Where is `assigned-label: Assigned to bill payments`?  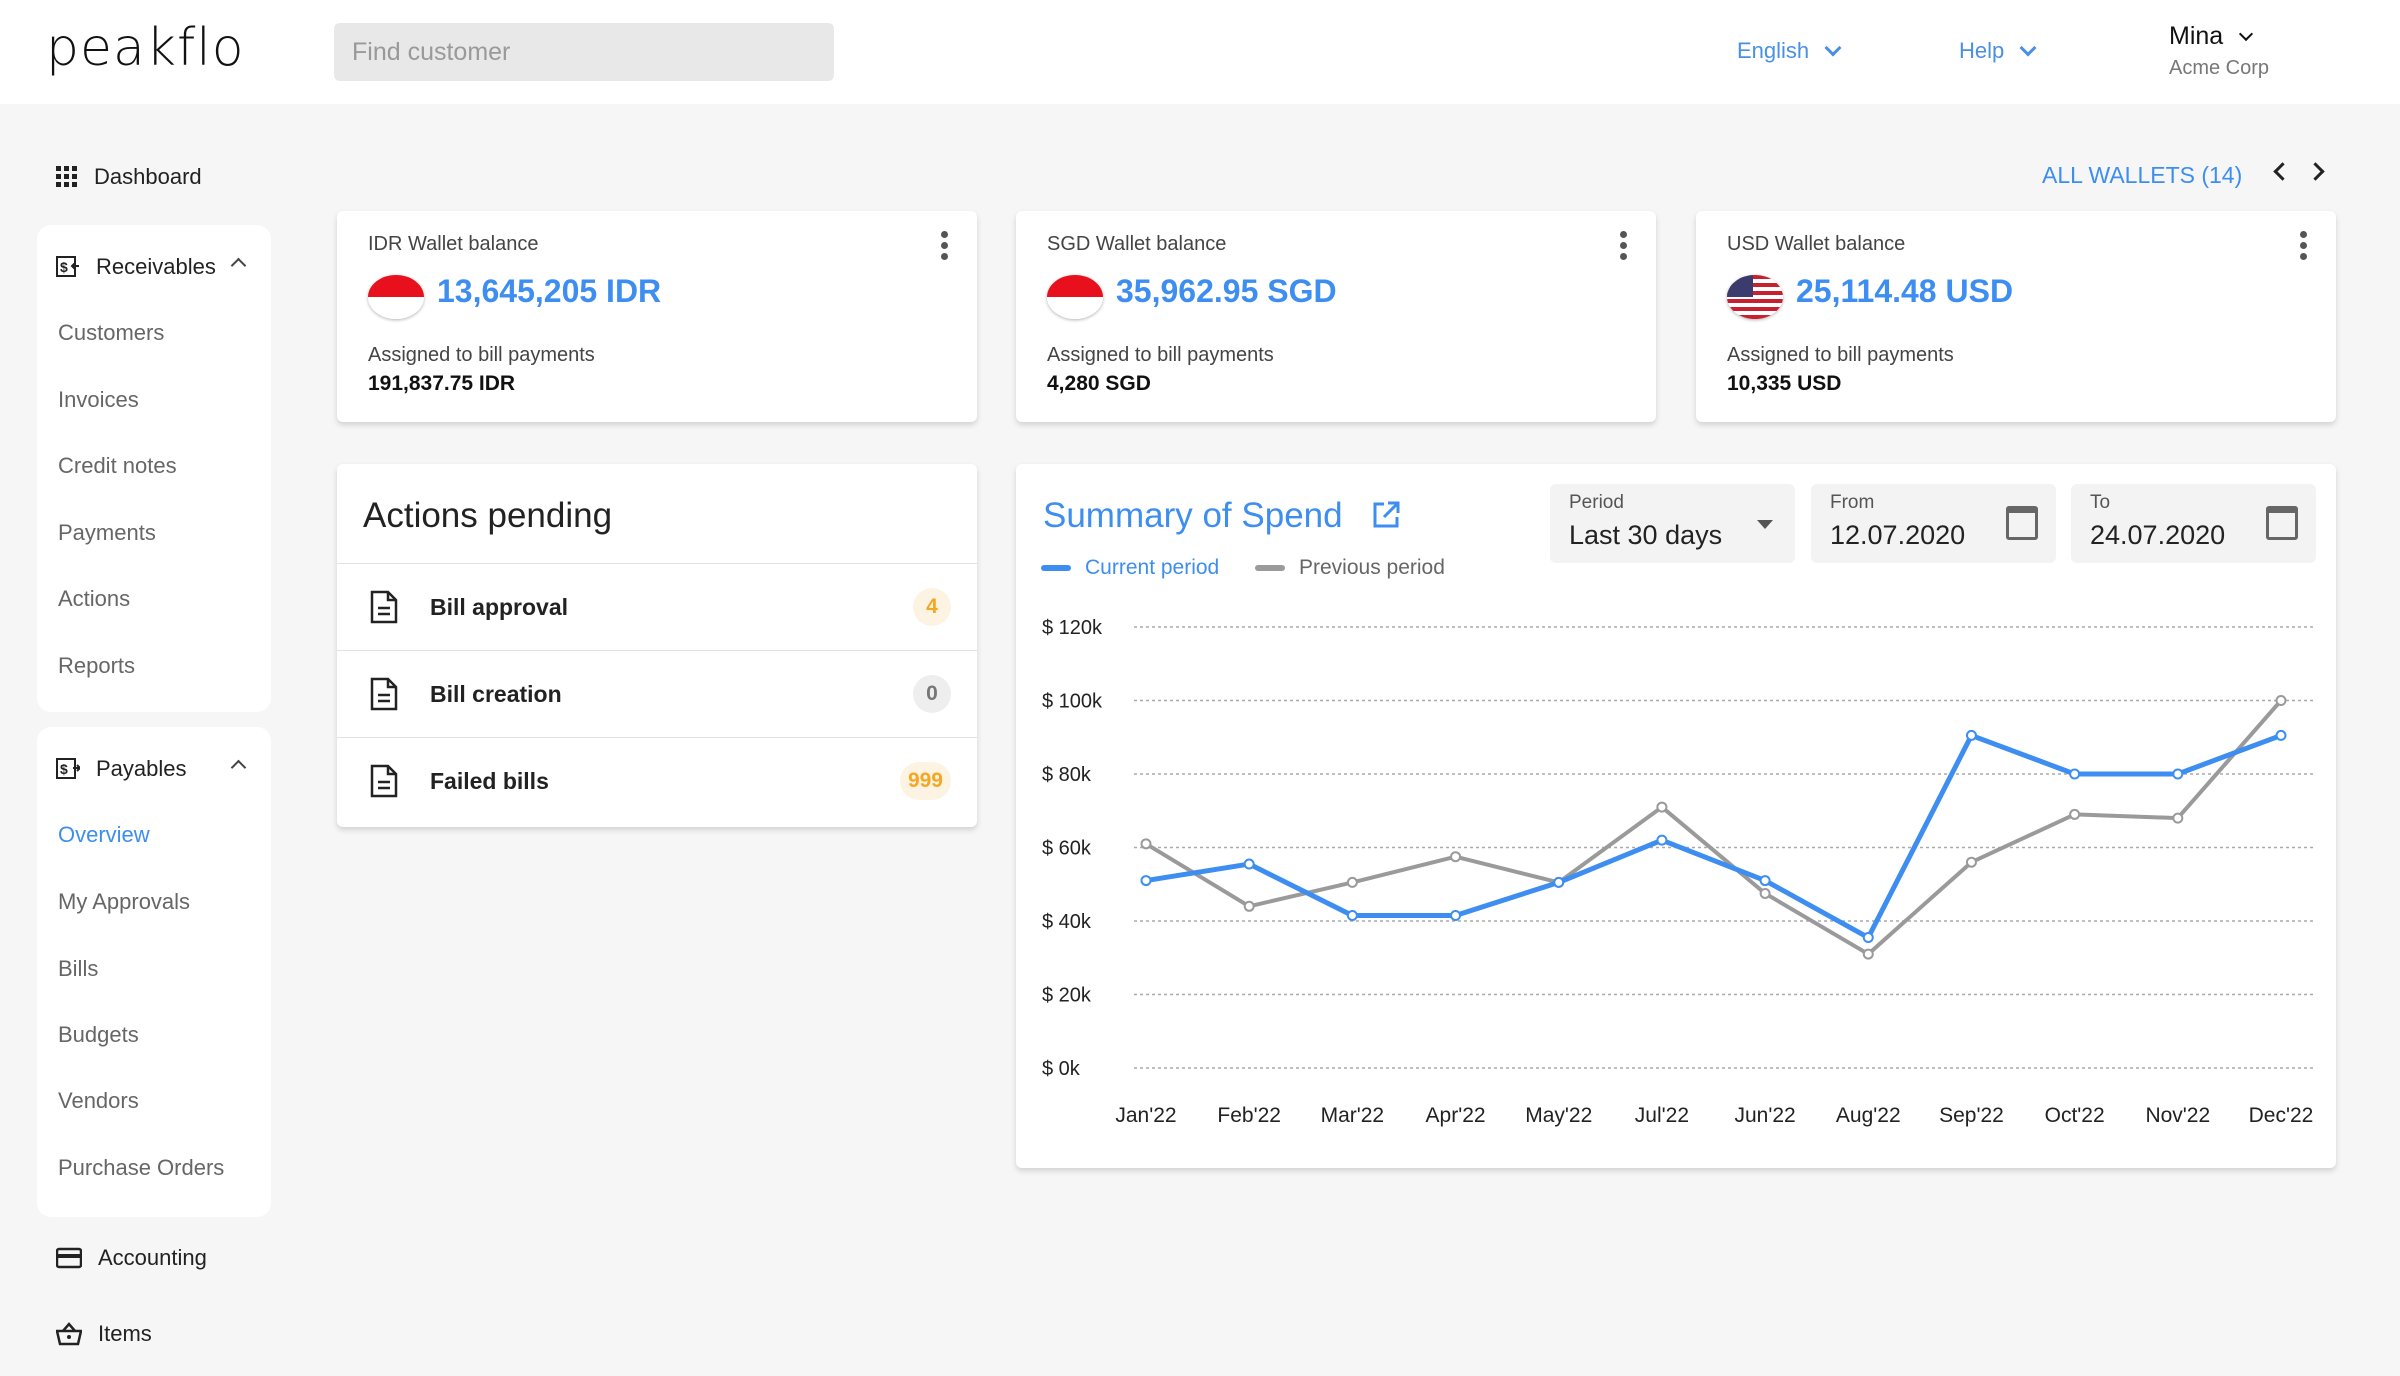 assigned-label: Assigned to bill payments is located at coordinates (1160, 355).